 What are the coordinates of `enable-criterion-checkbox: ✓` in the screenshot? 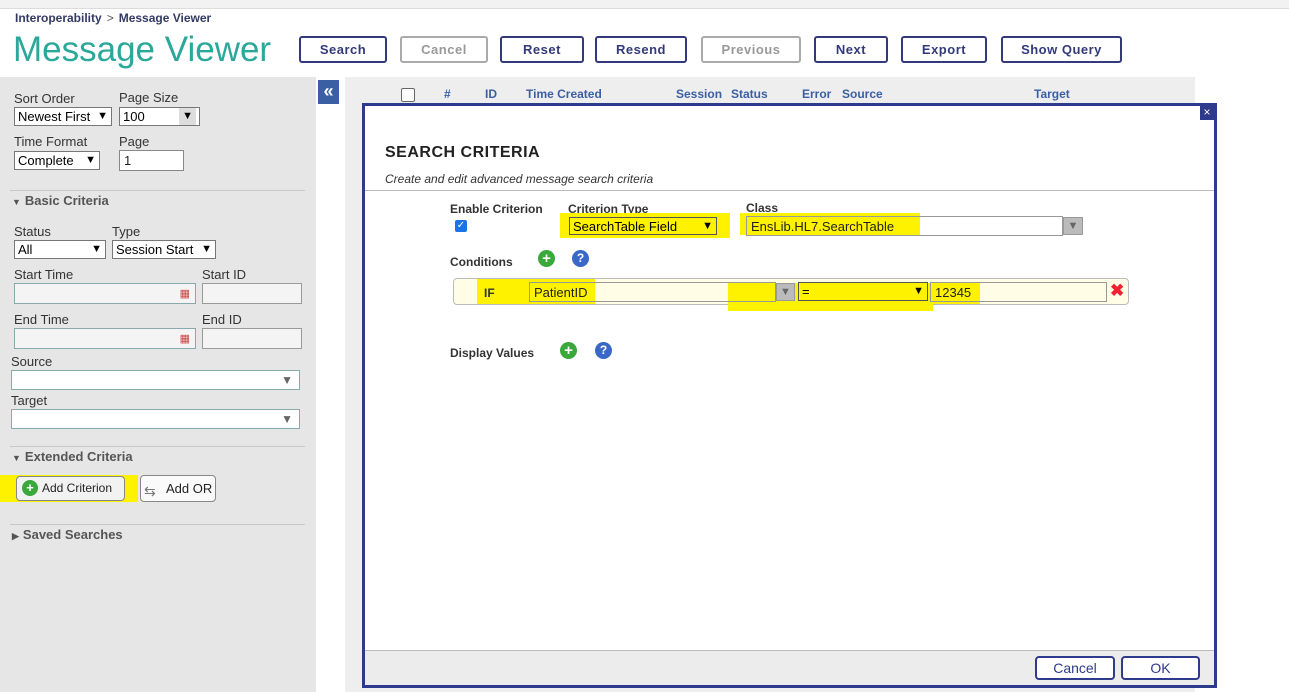 It's located at (461, 226).